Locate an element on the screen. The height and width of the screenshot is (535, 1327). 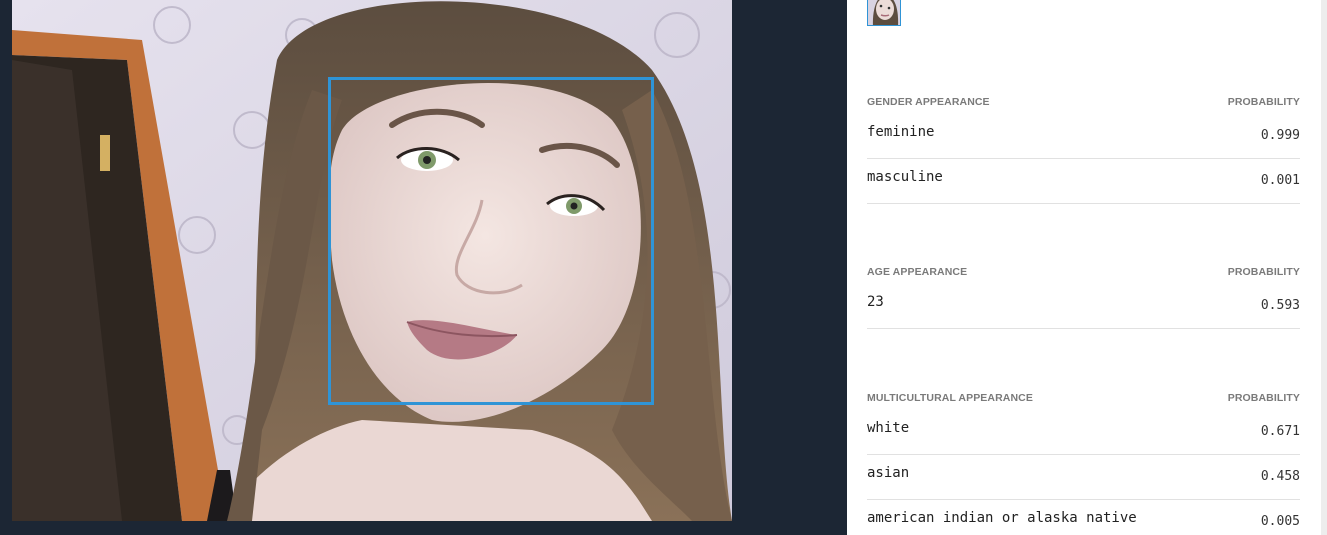
multicultural-probability-header: PROBABILITY is located at coordinates (1263, 398).